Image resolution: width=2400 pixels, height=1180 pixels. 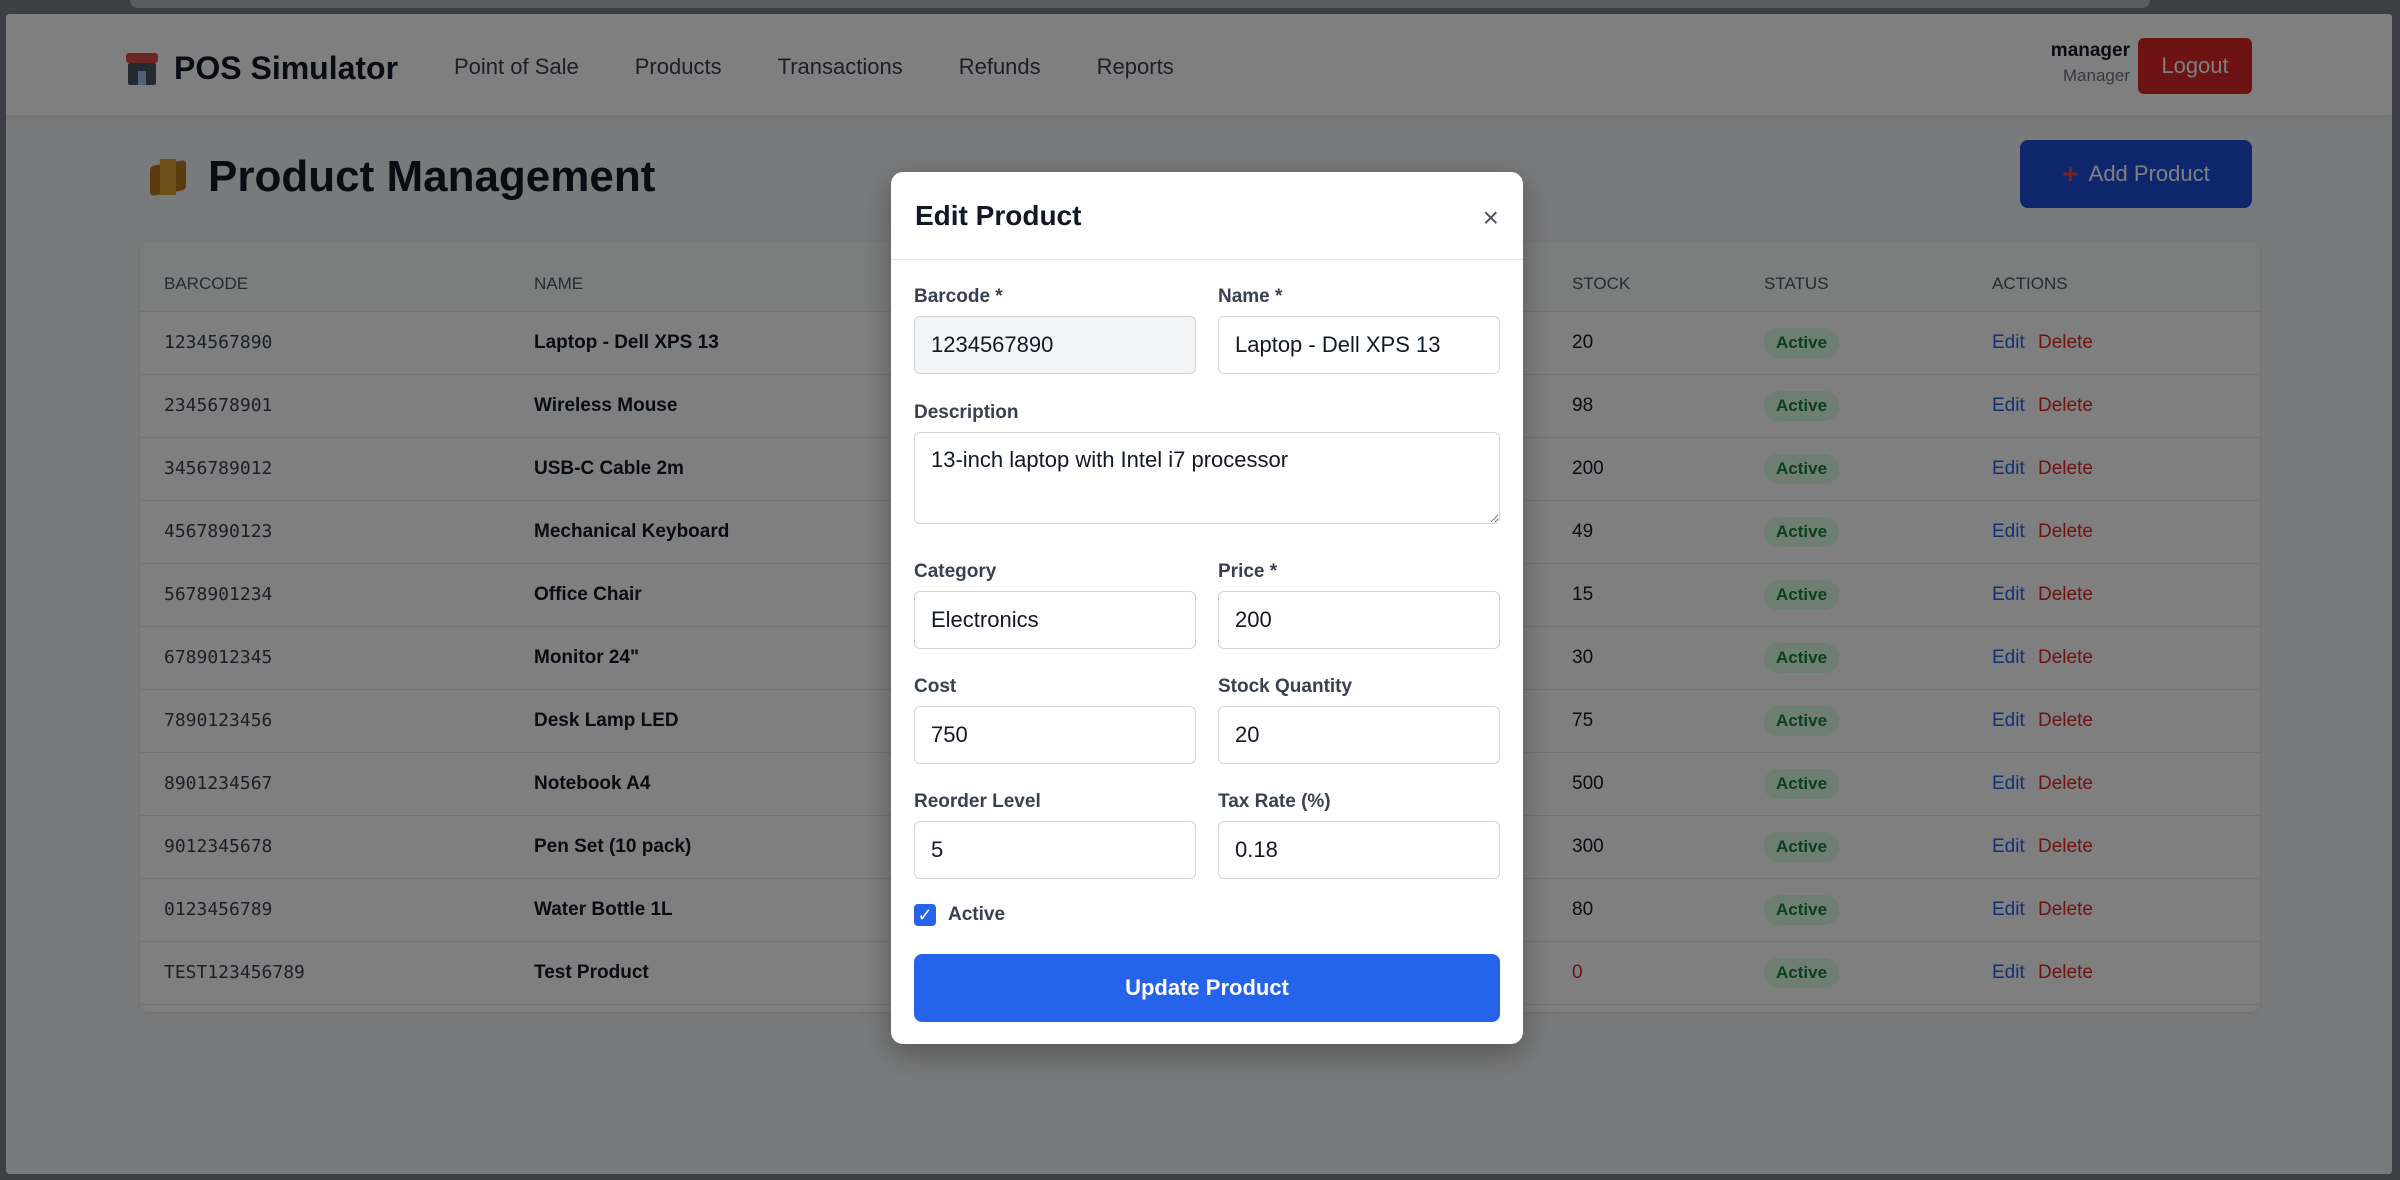 I want to click on cost-field, so click(x=1055, y=735).